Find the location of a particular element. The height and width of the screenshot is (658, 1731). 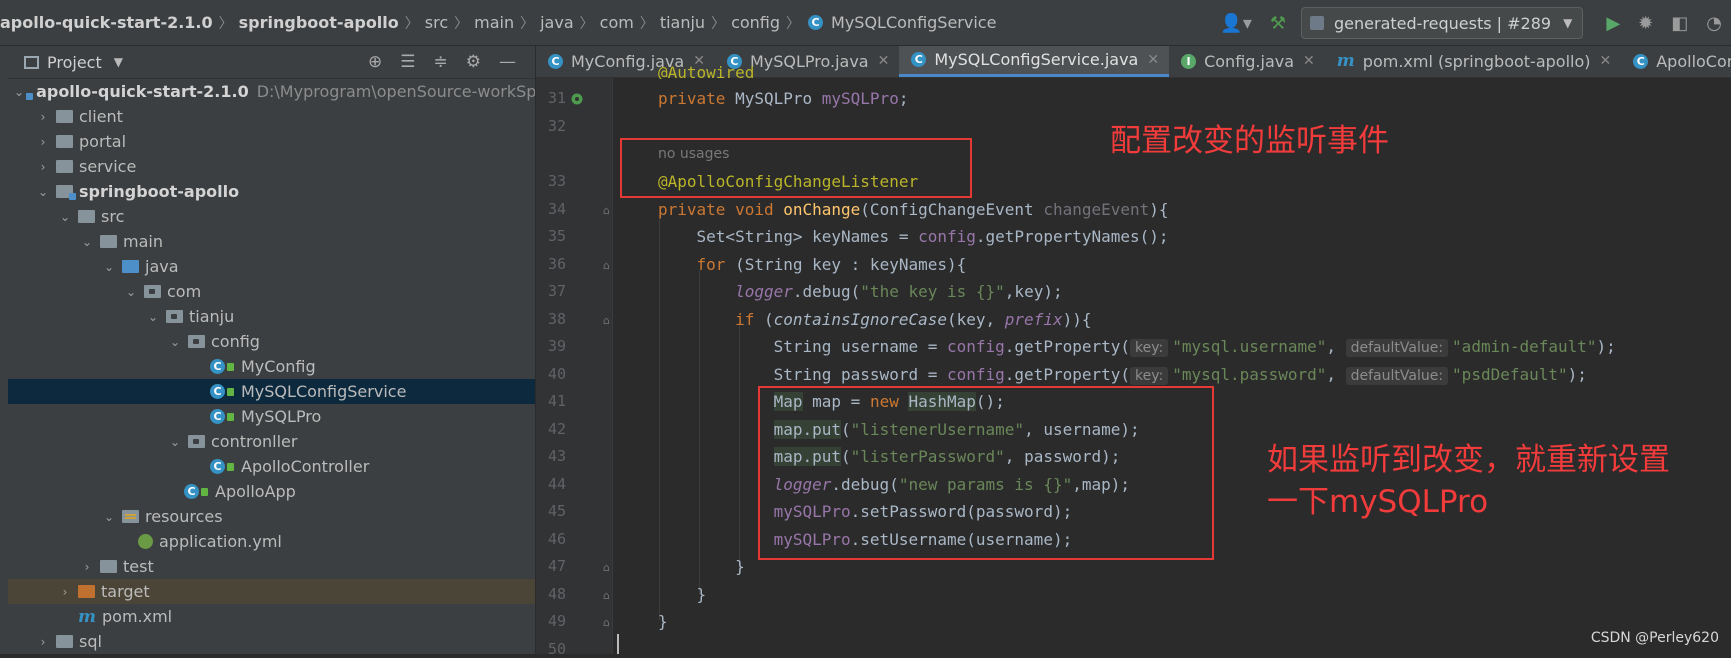

tree-item-mysqlconfigservice: C MySQLConfigService is located at coordinates (271, 391).